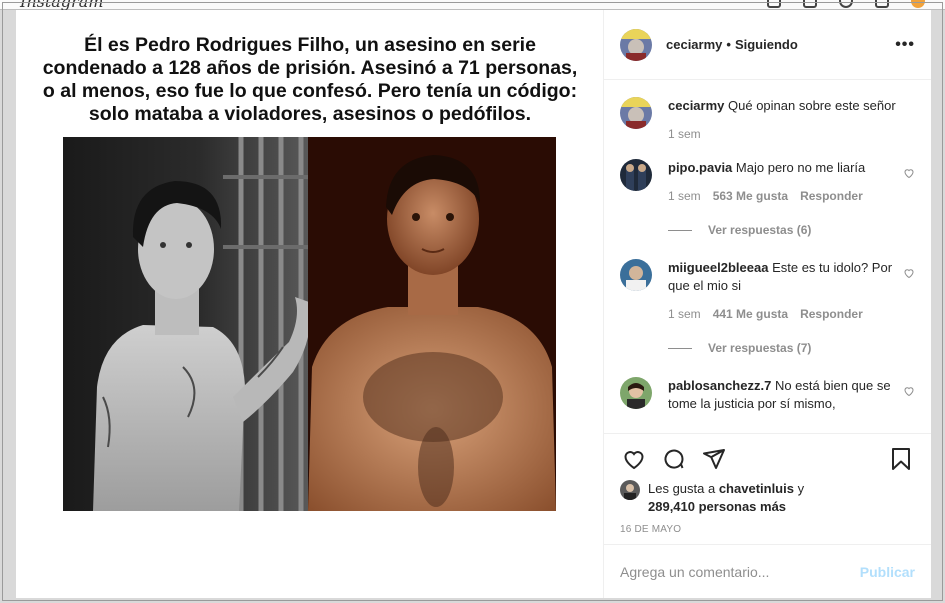 The image size is (945, 603). I want to click on add-comment-section: Publicar, so click(767, 571).